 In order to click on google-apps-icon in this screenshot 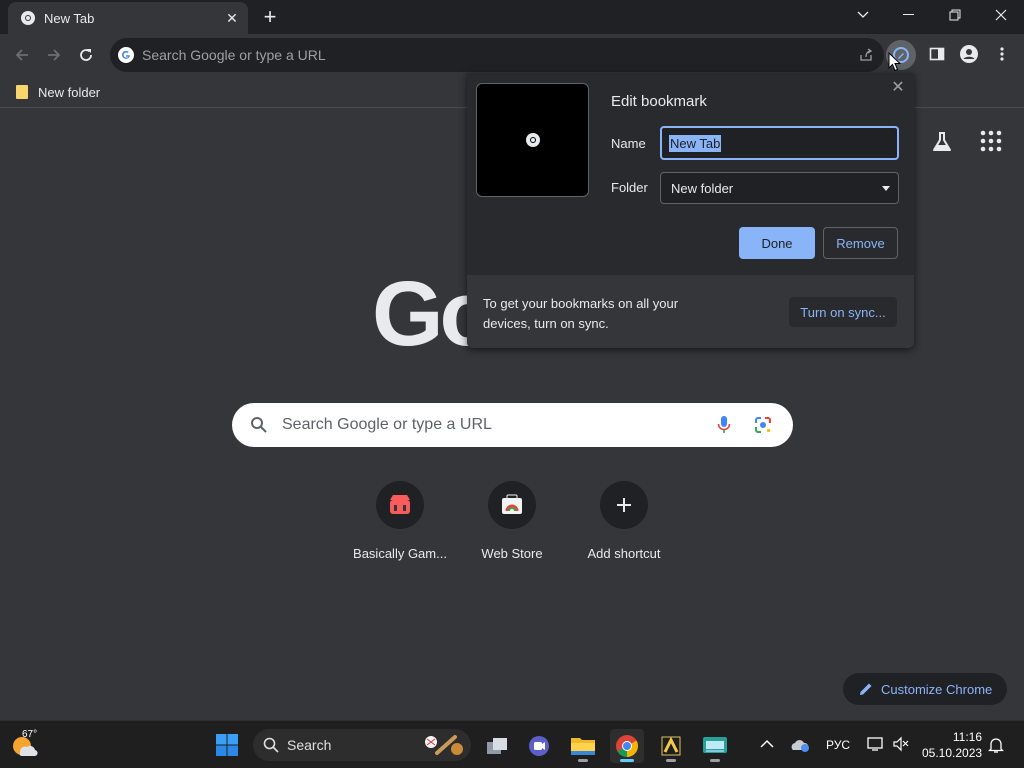, I will do `click(991, 141)`.